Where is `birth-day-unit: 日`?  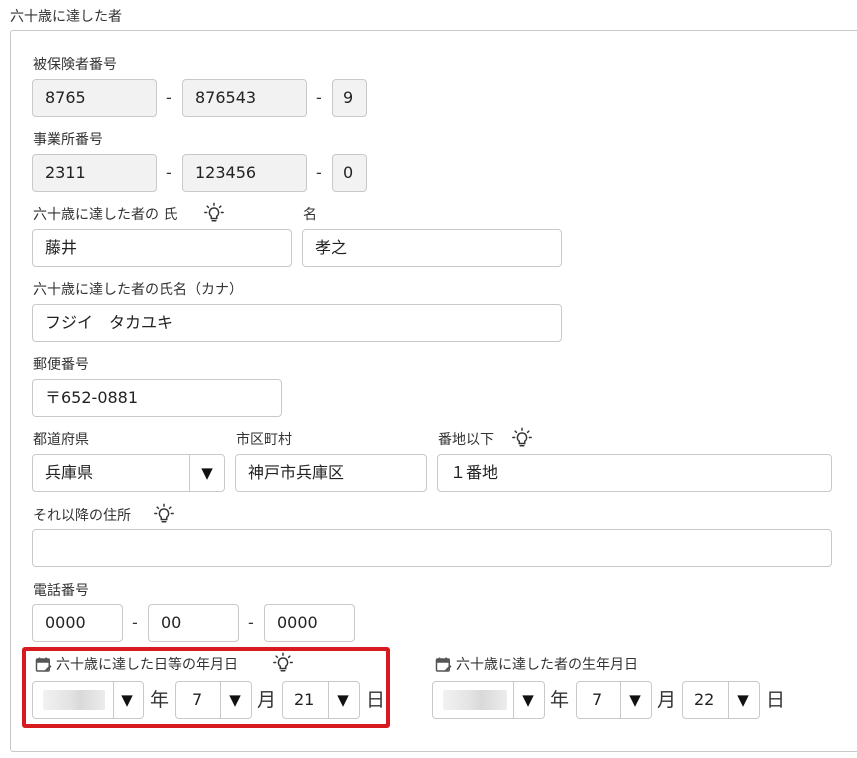
birth-day-unit: 日 is located at coordinates (776, 700).